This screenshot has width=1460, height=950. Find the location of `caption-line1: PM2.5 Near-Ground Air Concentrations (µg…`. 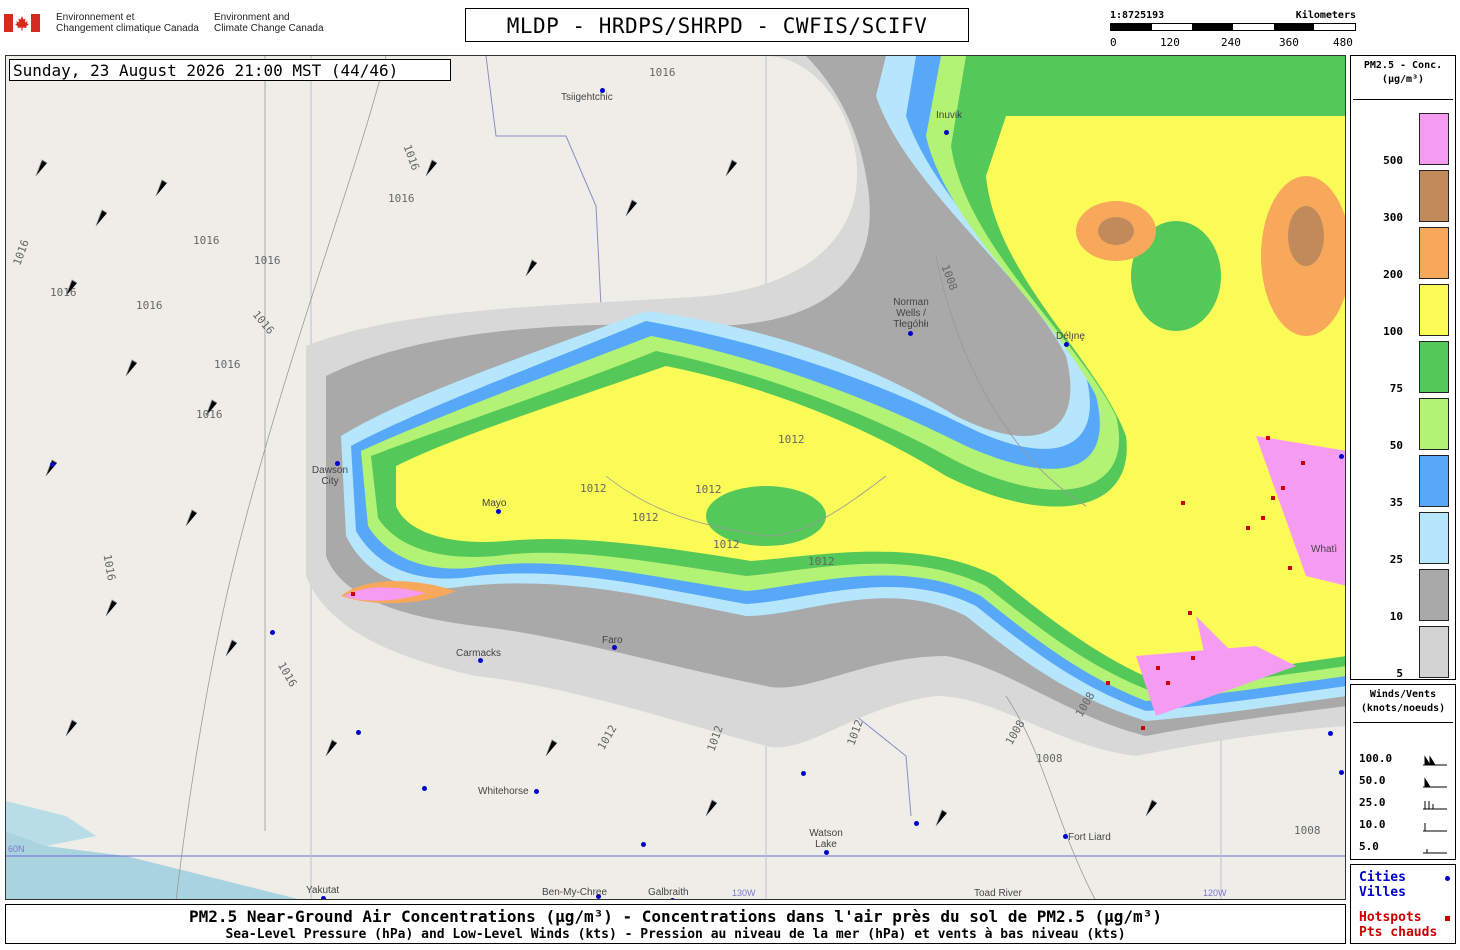

caption-line1: PM2.5 Near-Ground Air Concentrations (µg… is located at coordinates (675, 916).